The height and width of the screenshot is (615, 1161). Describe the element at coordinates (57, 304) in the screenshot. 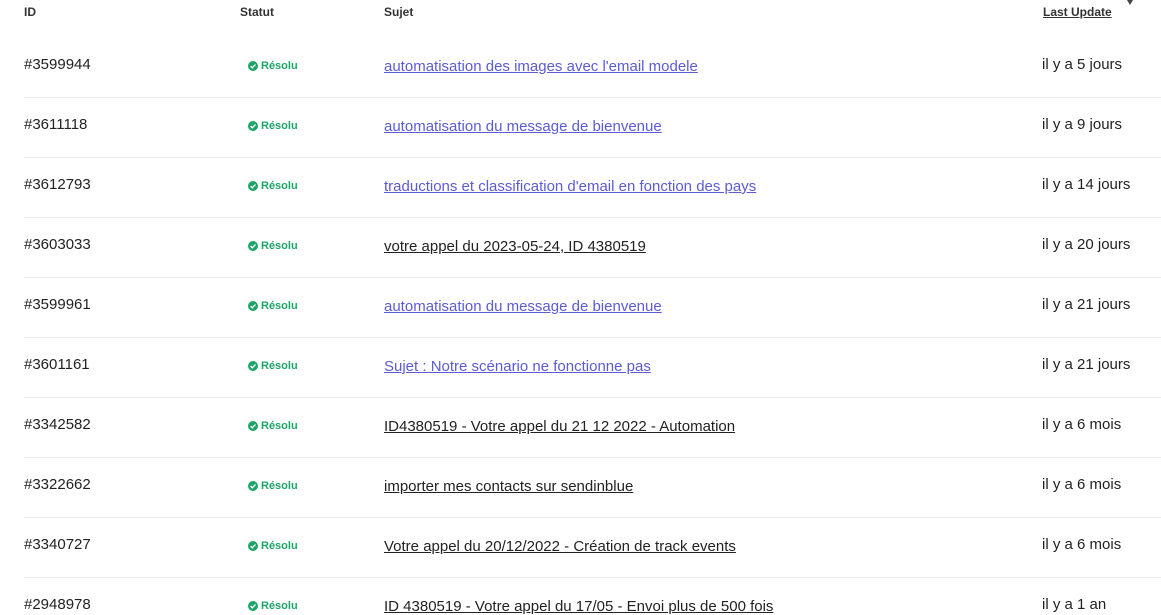

I see `ticket-id: #3599961` at that location.